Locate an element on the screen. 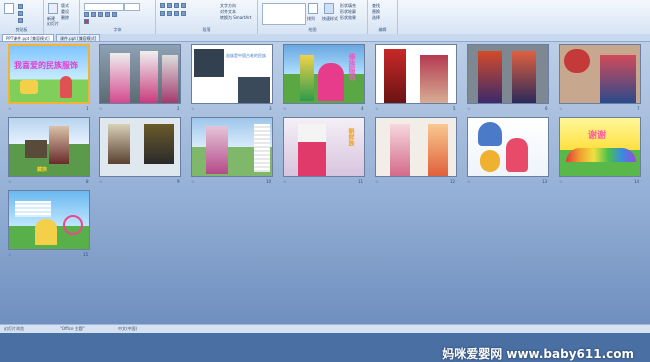  slide-thumbnail-14: 谢谢 is located at coordinates (600, 147).